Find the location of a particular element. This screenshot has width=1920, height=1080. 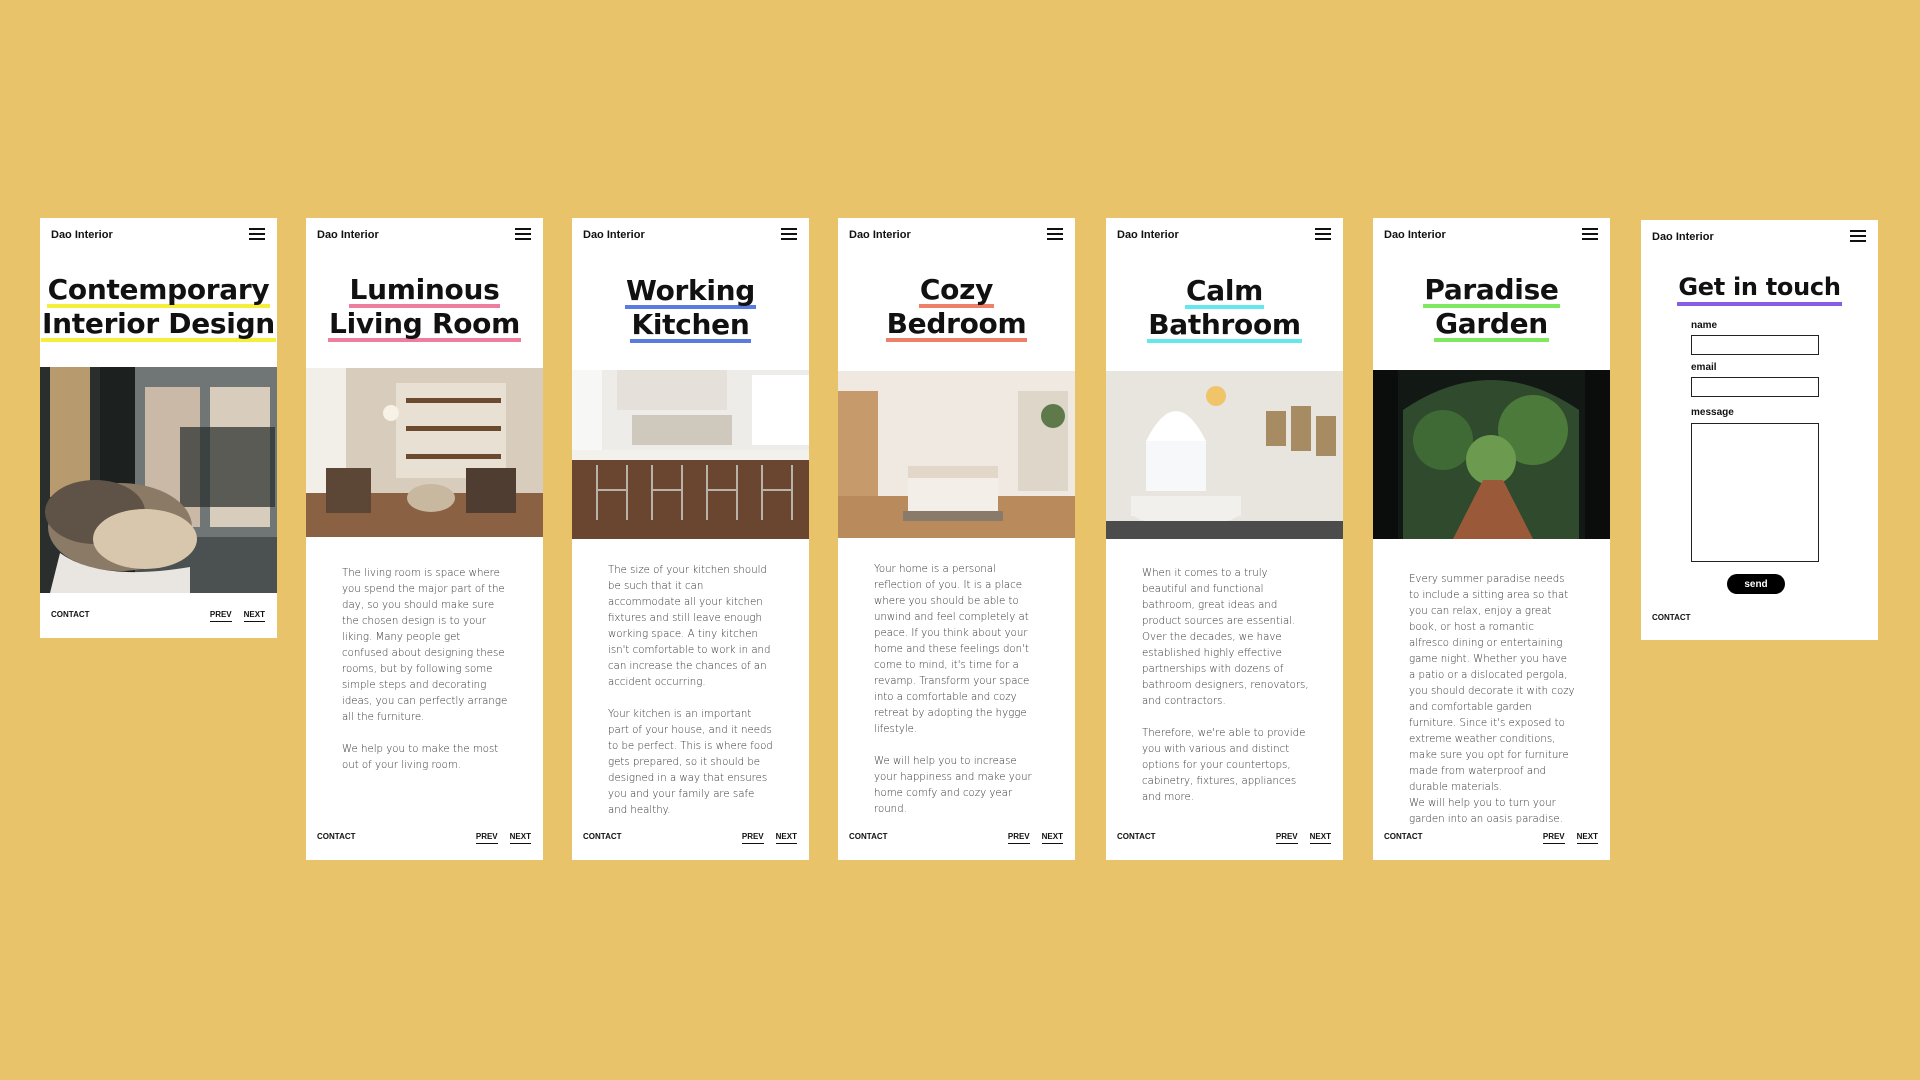

title-line-2: Living Room is located at coordinates (424, 324).